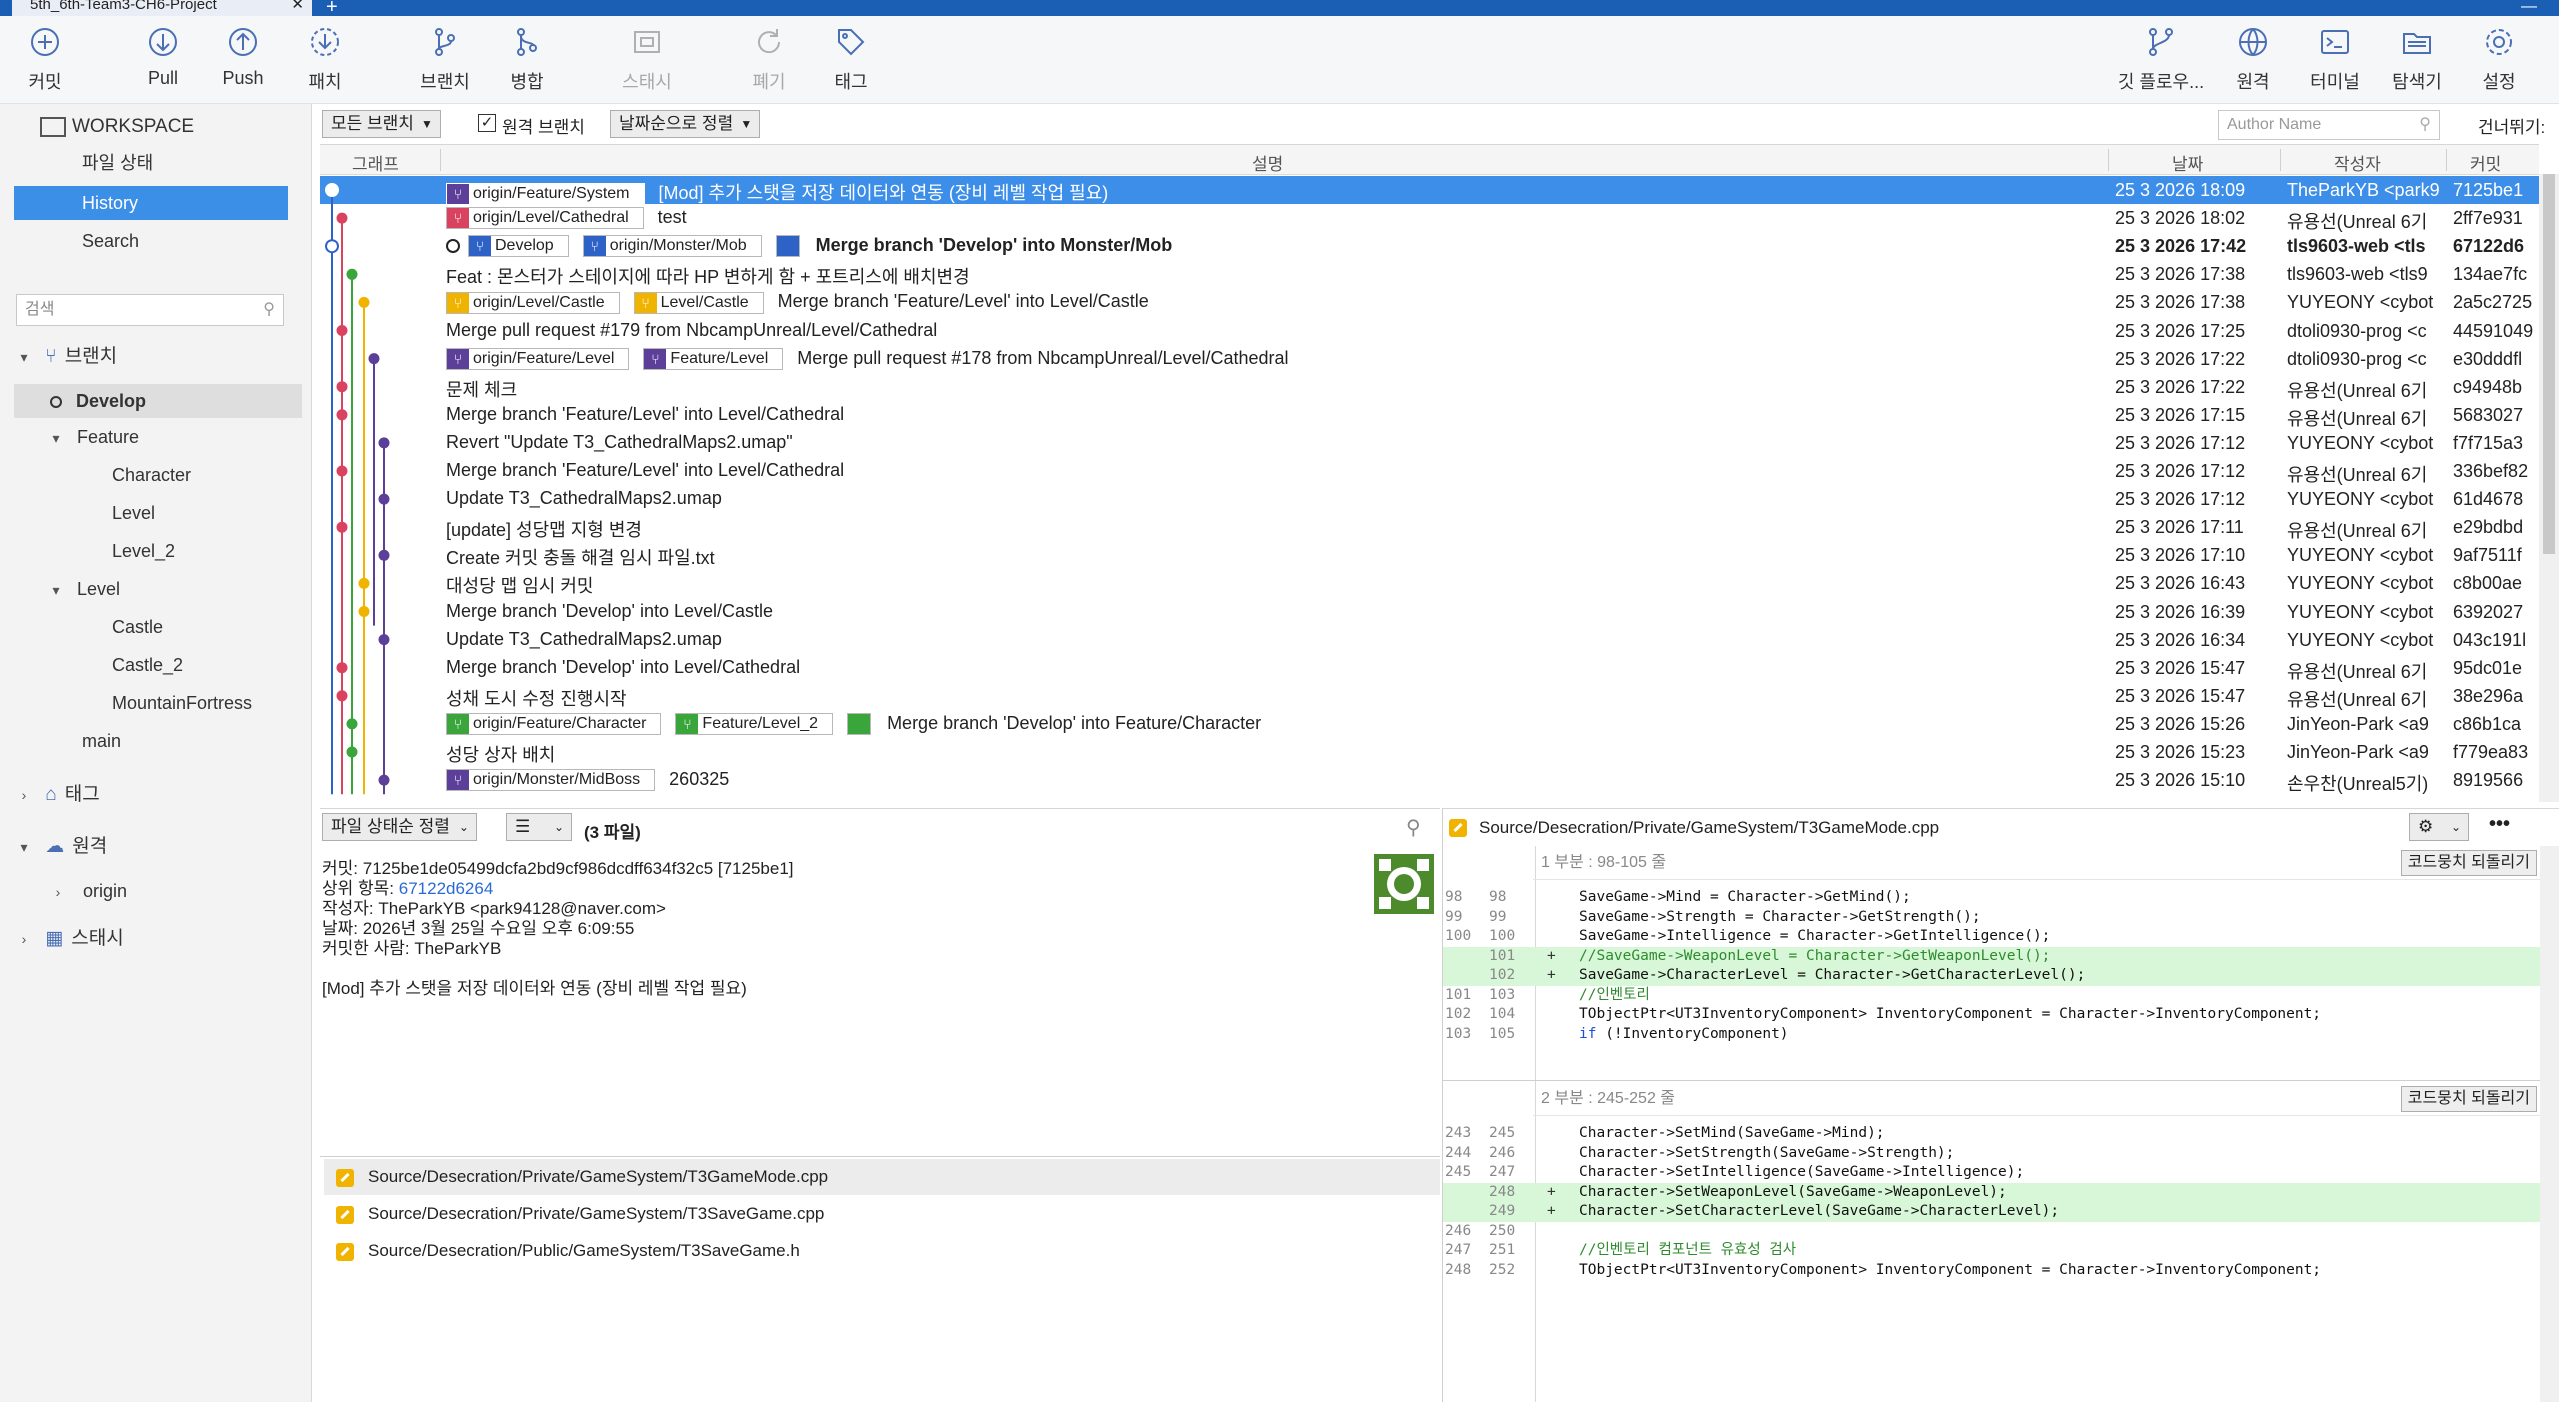 This screenshot has height=1402, width=2559. I want to click on header-commit: 커밋, so click(2485, 162).